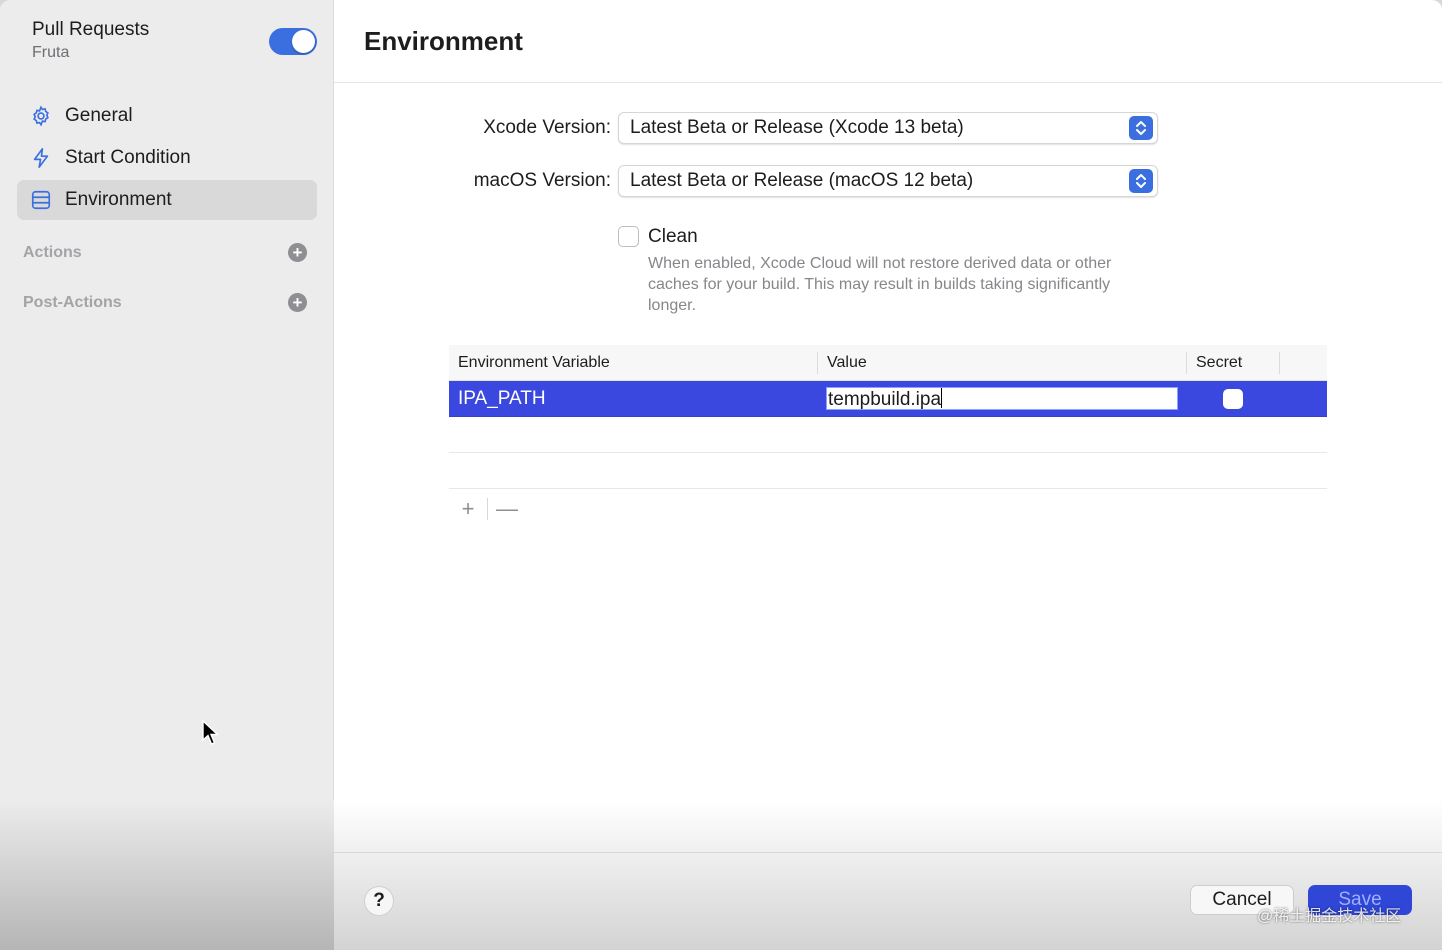 The width and height of the screenshot is (1442, 950). Describe the element at coordinates (888, 852) in the screenshot. I see `footer-divider` at that location.